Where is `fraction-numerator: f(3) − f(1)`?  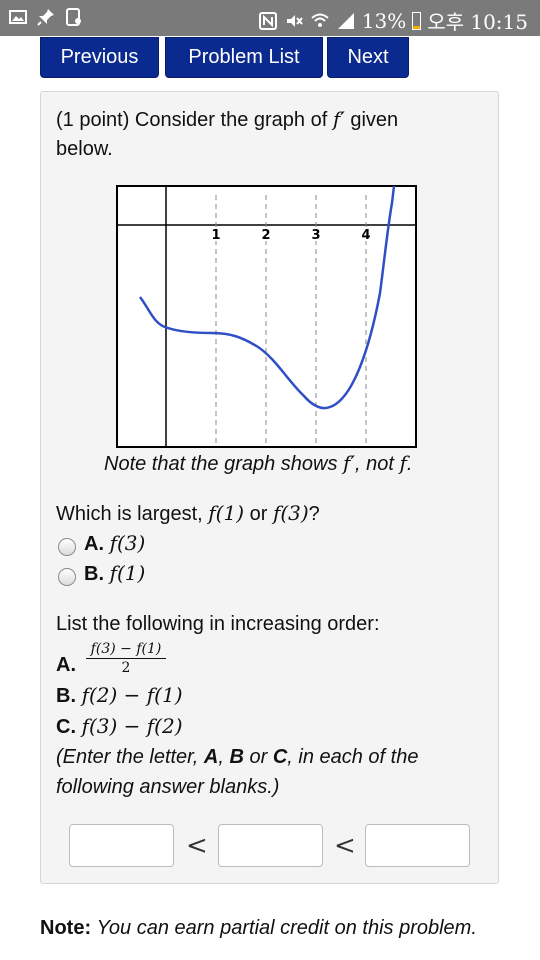
fraction-numerator: f(3) − f(1) is located at coordinates (126, 649).